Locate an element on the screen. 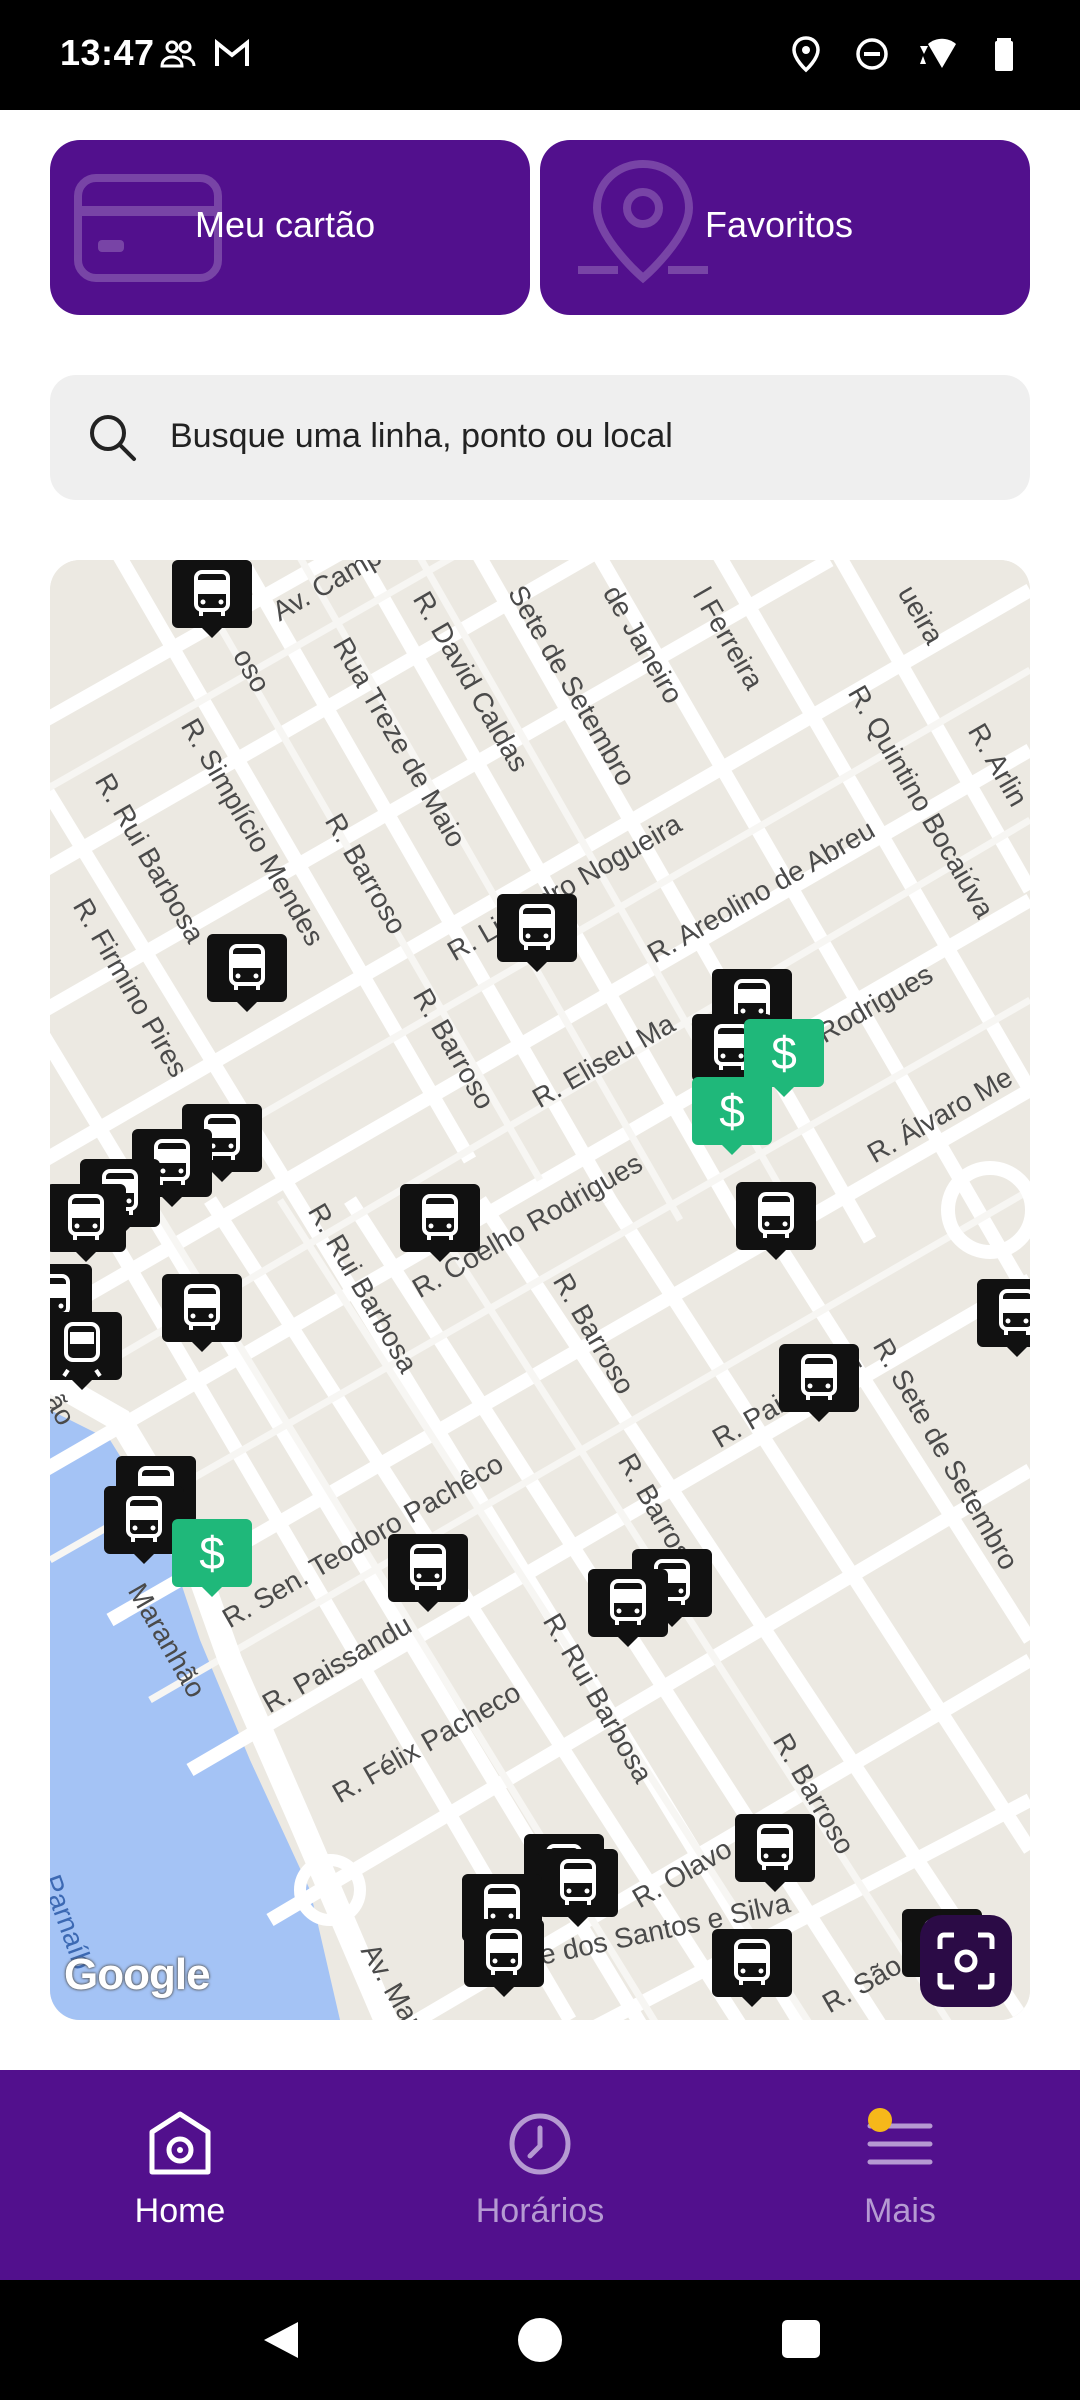  nav-more-label: Mais is located at coordinates (900, 2211).